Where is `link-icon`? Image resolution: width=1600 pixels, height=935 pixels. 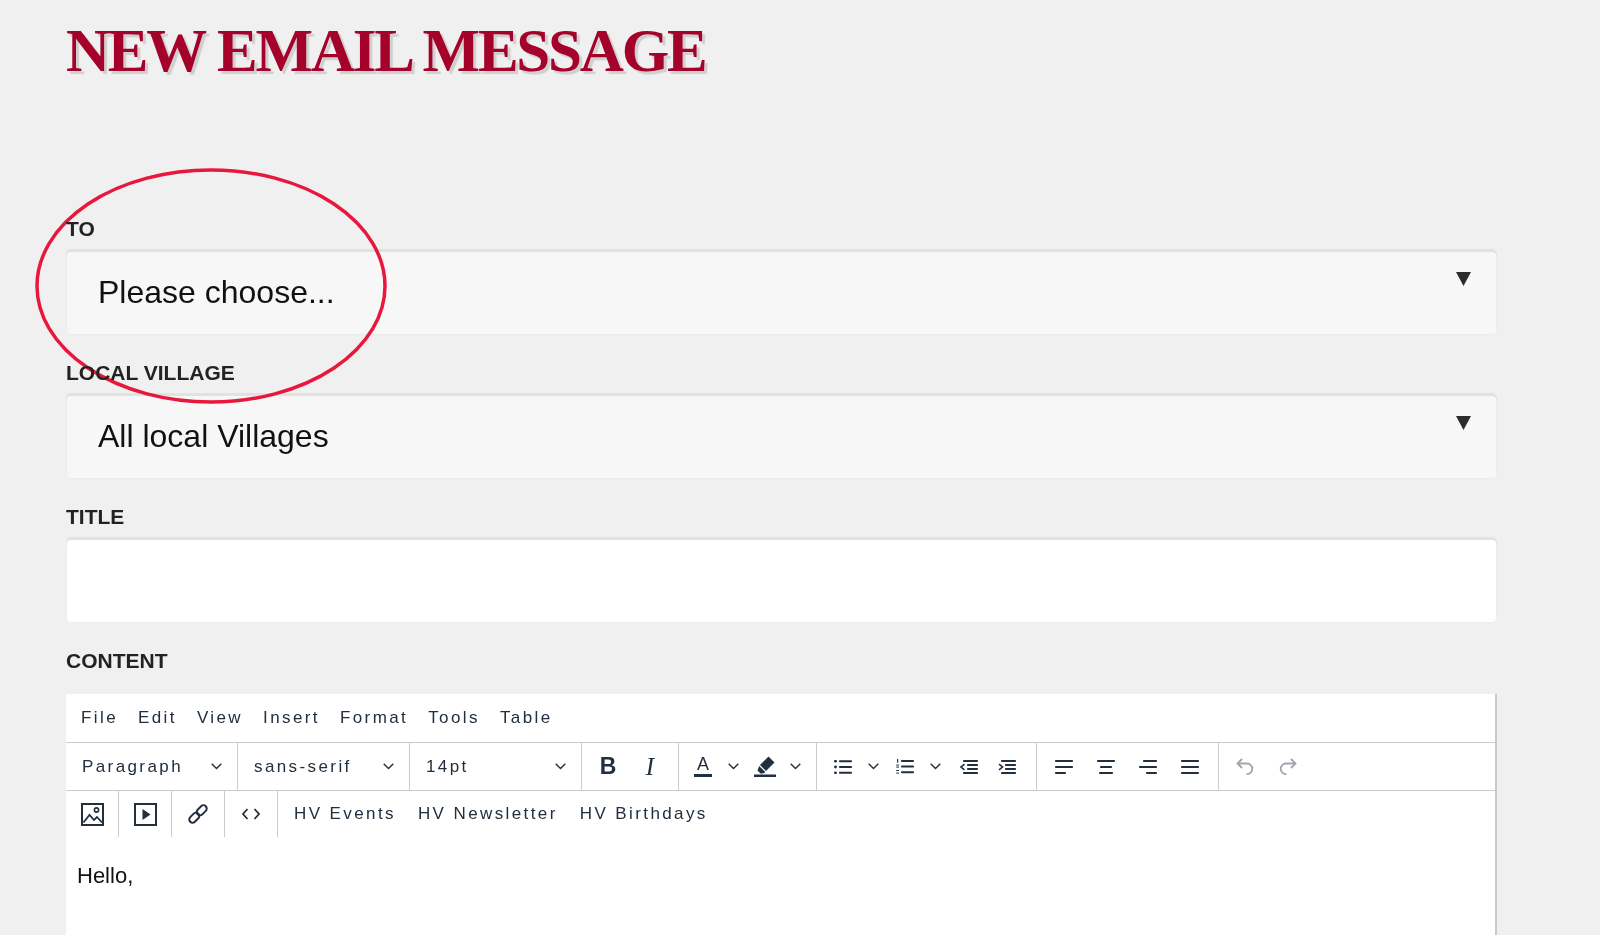
link-icon is located at coordinates (198, 814).